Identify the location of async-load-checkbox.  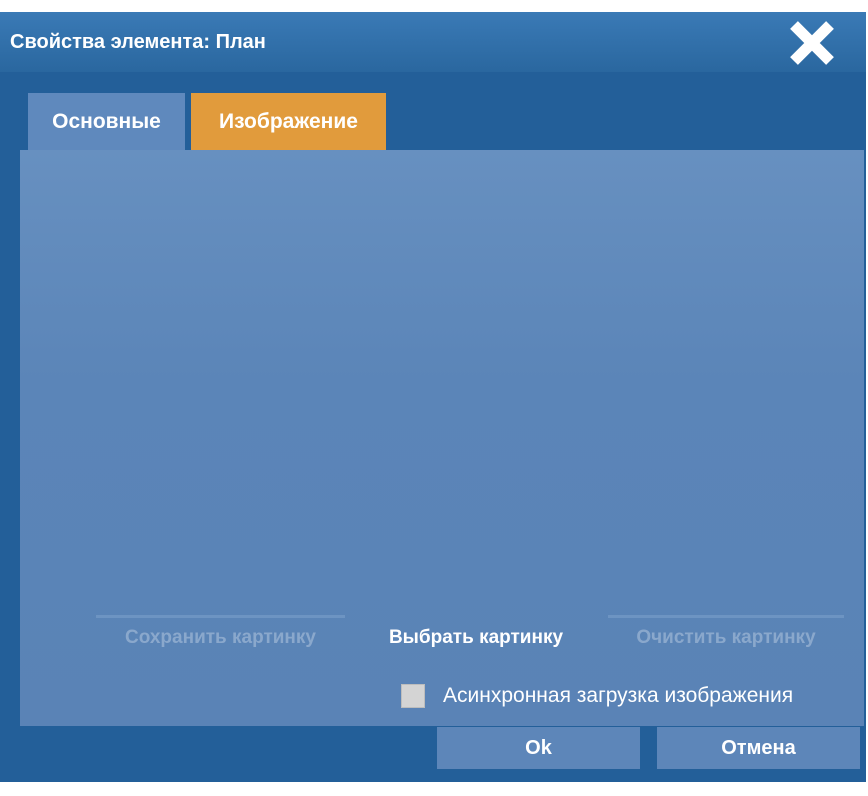
(413, 696).